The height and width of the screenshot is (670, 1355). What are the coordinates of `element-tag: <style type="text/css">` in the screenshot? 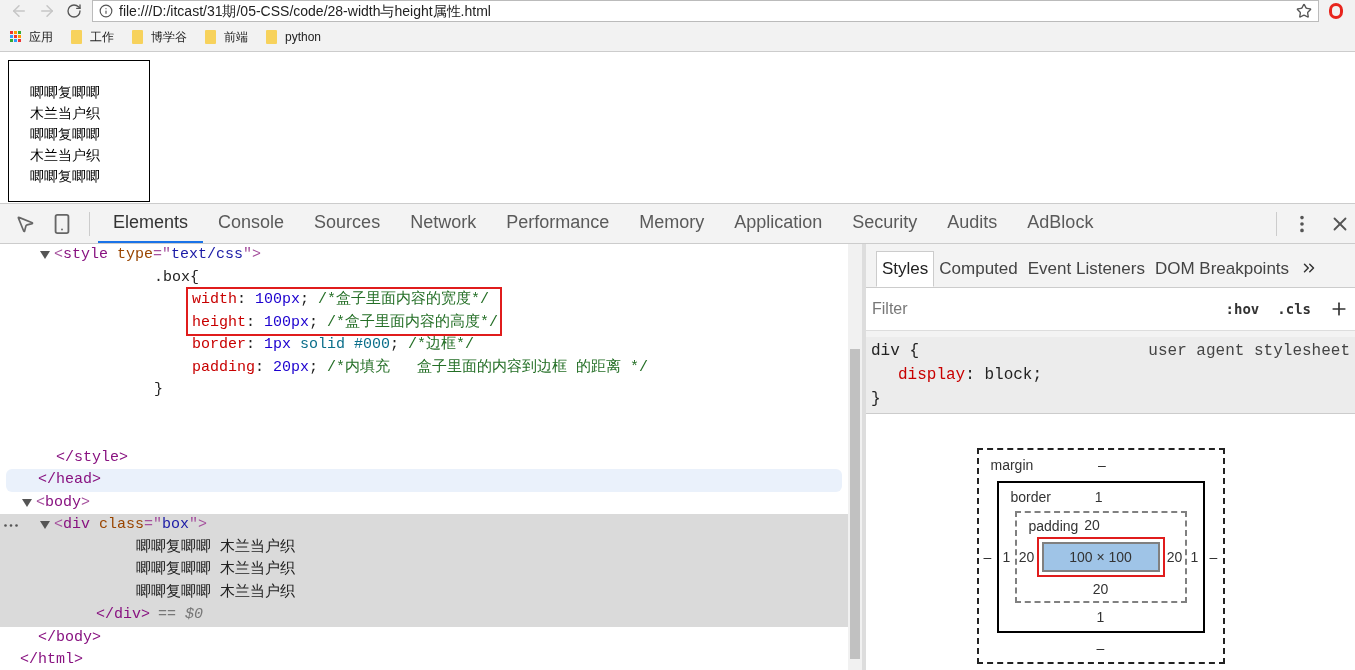 It's located at (158, 255).